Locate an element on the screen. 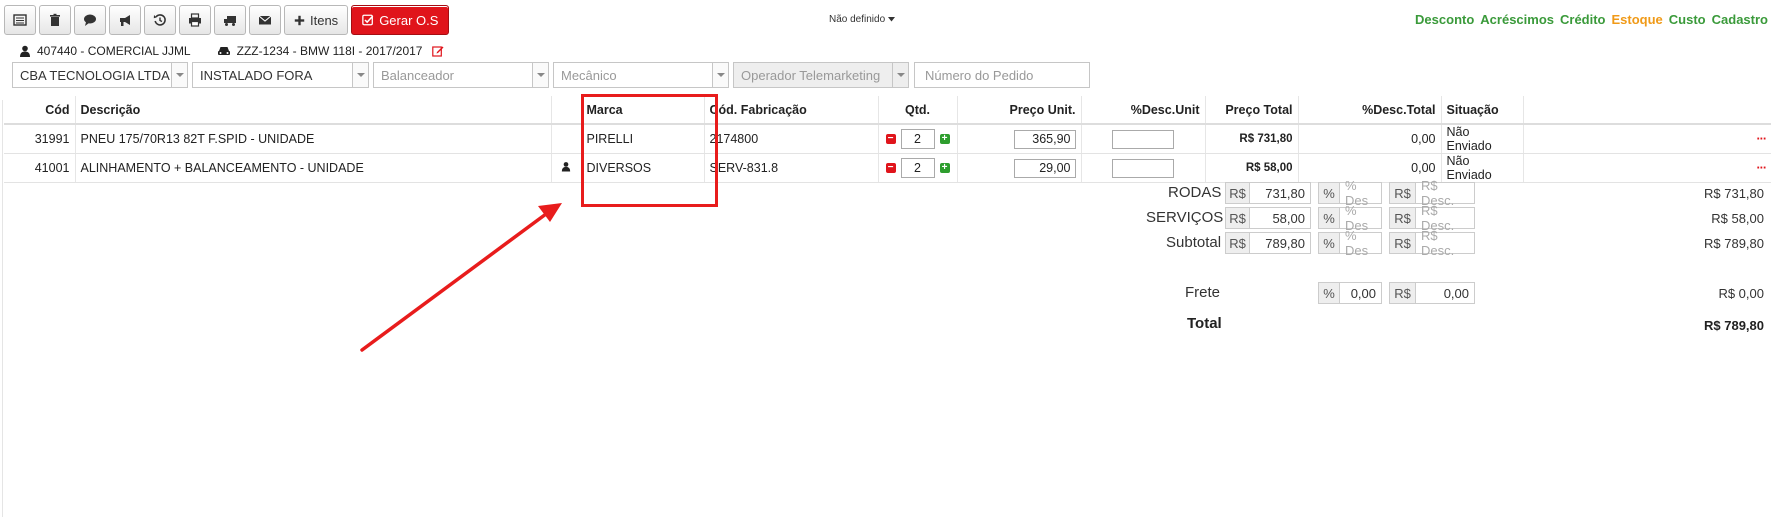 Image resolution: width=1771 pixels, height=517 pixels. rodas-percent-addon: % is located at coordinates (1329, 193).